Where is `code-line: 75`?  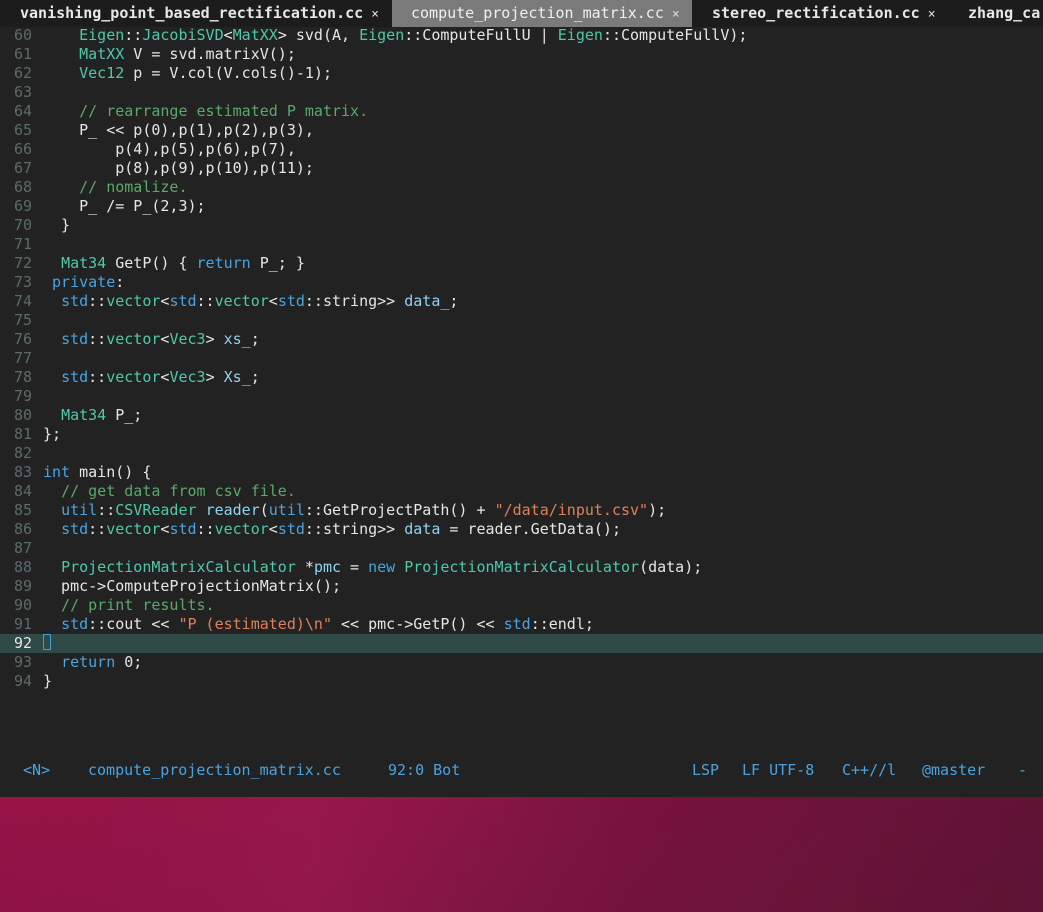 code-line: 75 is located at coordinates (521, 320).